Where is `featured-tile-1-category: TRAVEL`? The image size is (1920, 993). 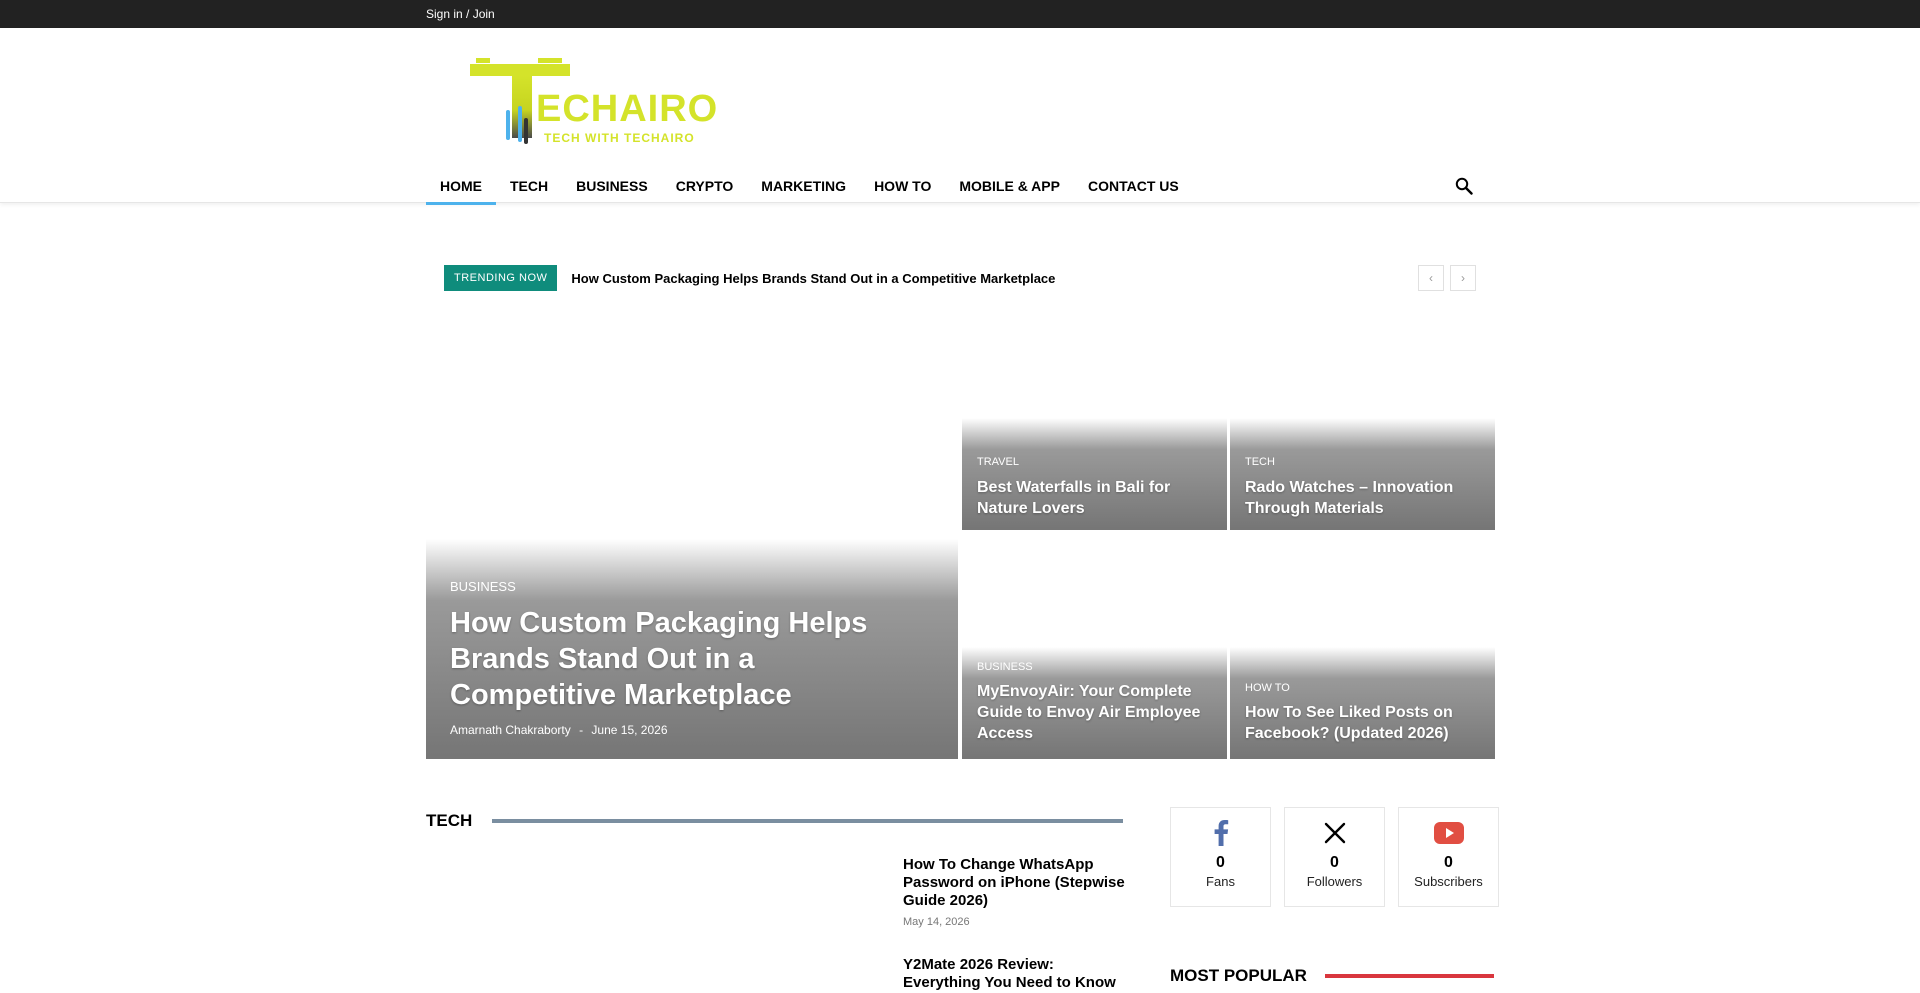
featured-tile-1-category: TRAVEL is located at coordinates (998, 462).